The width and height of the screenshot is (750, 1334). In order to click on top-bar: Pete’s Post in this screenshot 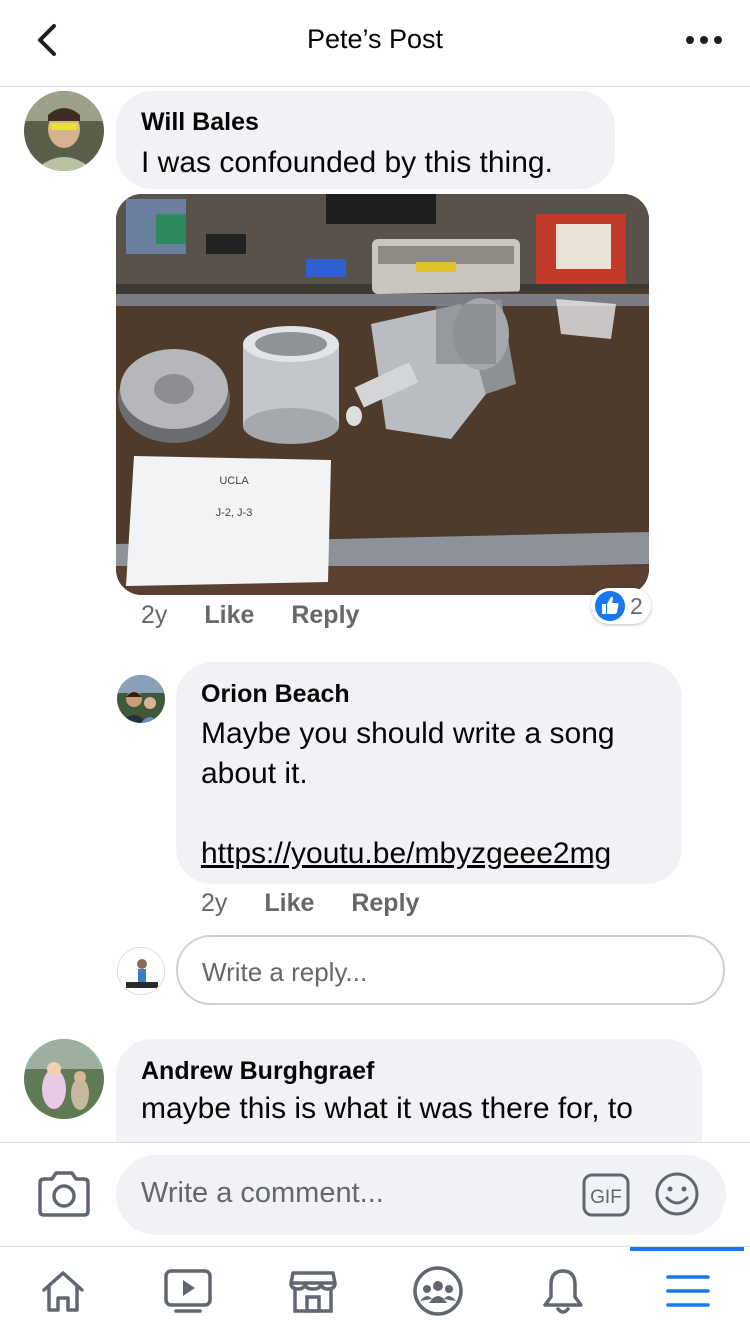, I will do `click(375, 43)`.